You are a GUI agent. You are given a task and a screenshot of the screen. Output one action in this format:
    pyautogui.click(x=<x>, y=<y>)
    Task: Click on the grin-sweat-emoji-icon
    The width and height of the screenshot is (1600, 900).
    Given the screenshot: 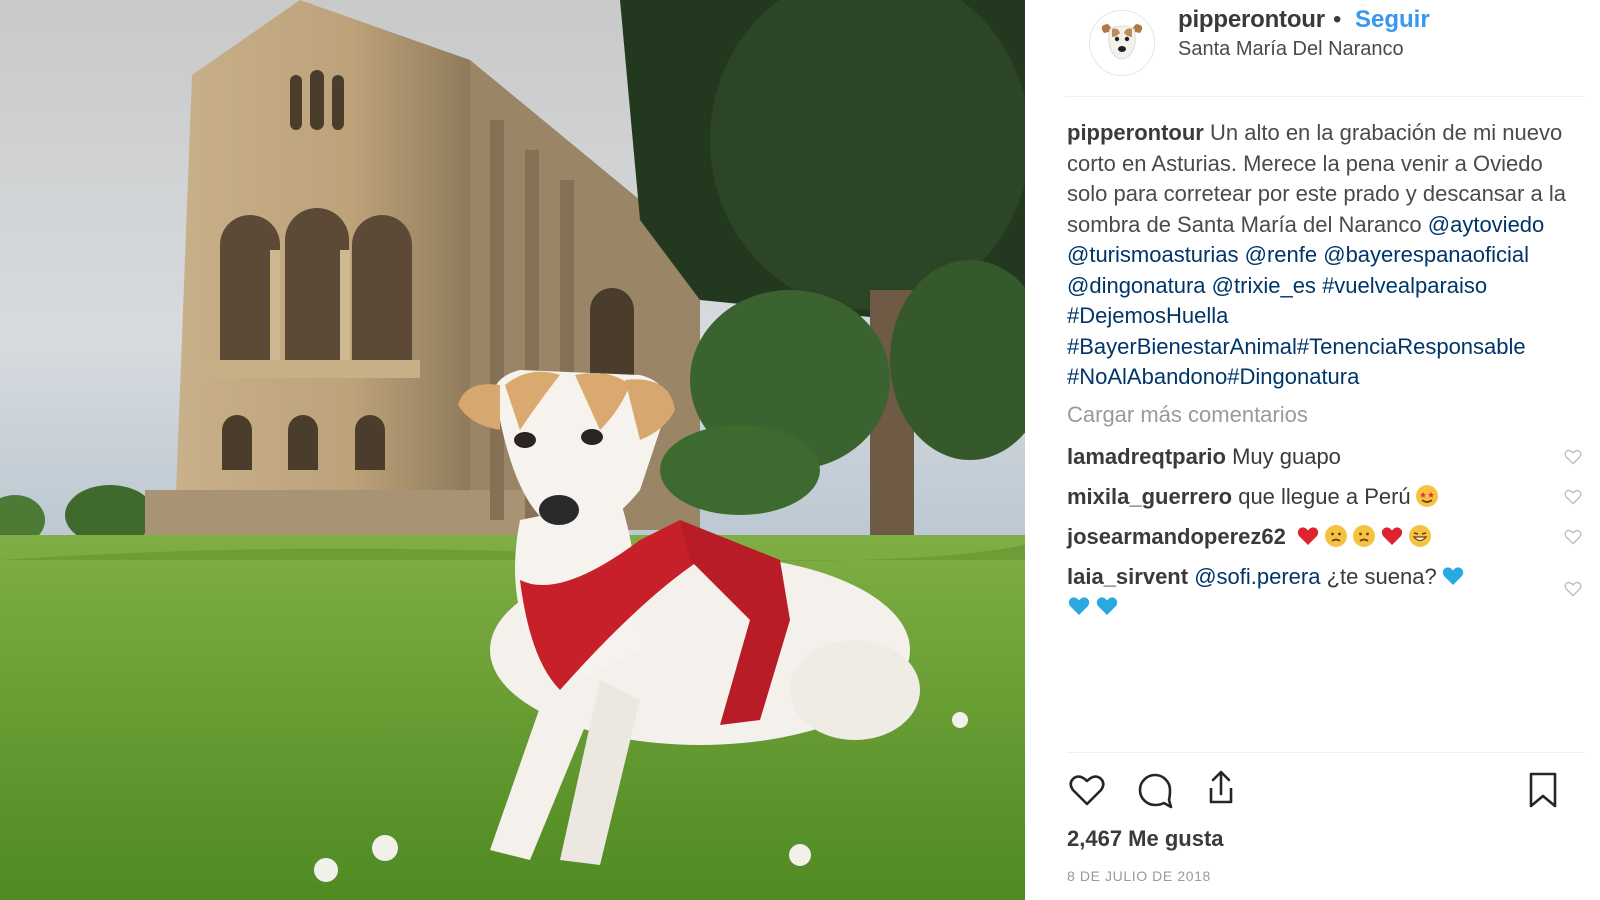 What is the action you would take?
    pyautogui.click(x=1420, y=536)
    